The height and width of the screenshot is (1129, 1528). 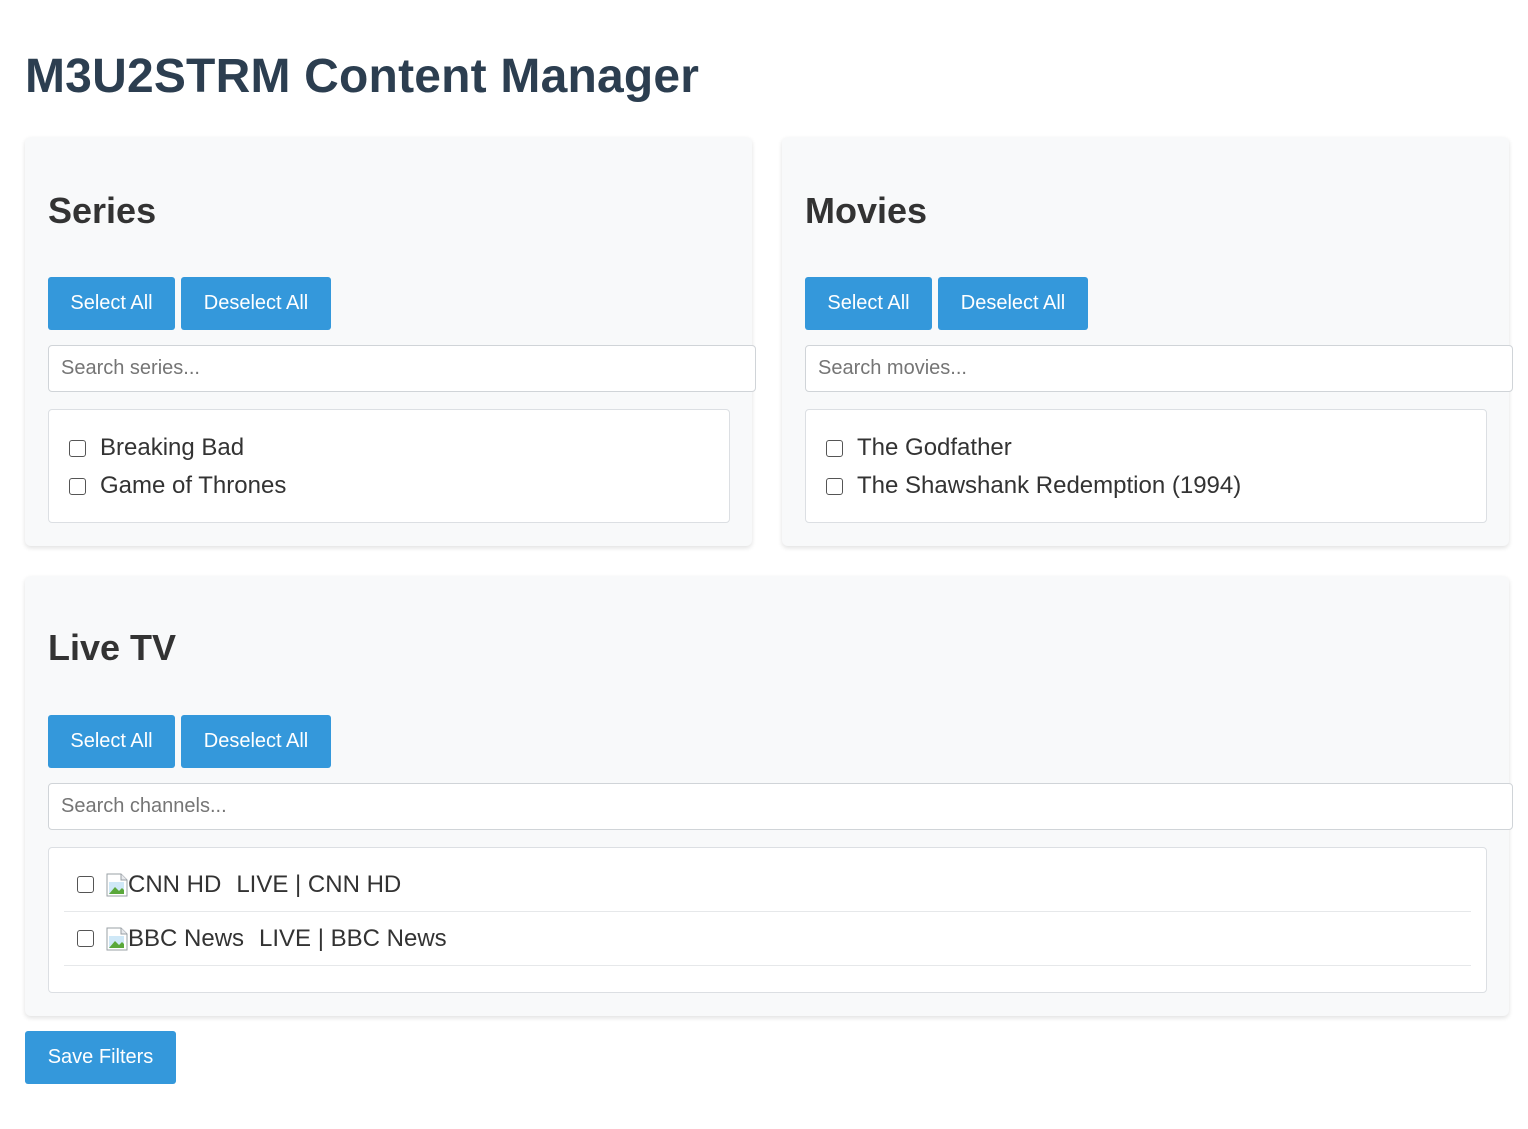 I want to click on series-select-all-button: Select All, so click(x=111, y=303).